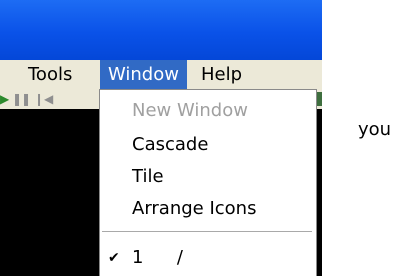 Image resolution: width=401 pixels, height=276 pixels. Describe the element at coordinates (138, 257) in the screenshot. I see `window-1-number: 1` at that location.